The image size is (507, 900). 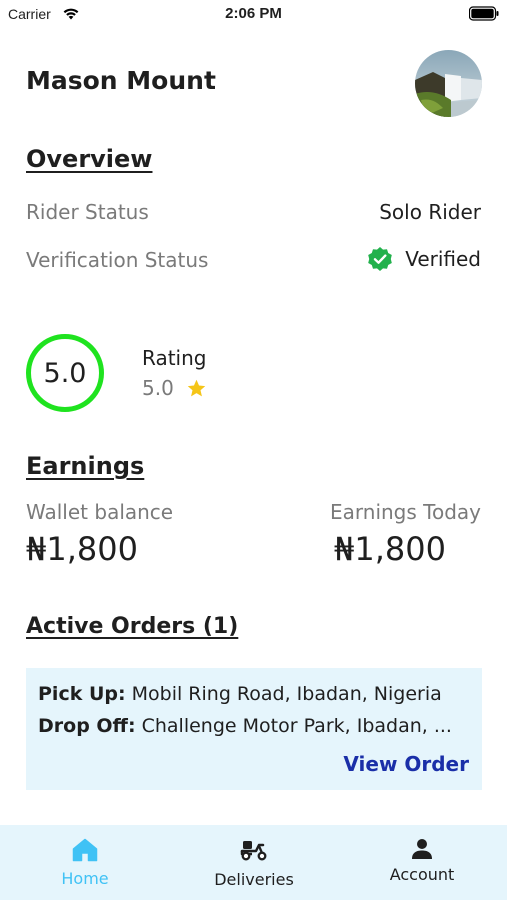 I want to click on tab-deliveries: Deliveries, so click(x=254, y=862).